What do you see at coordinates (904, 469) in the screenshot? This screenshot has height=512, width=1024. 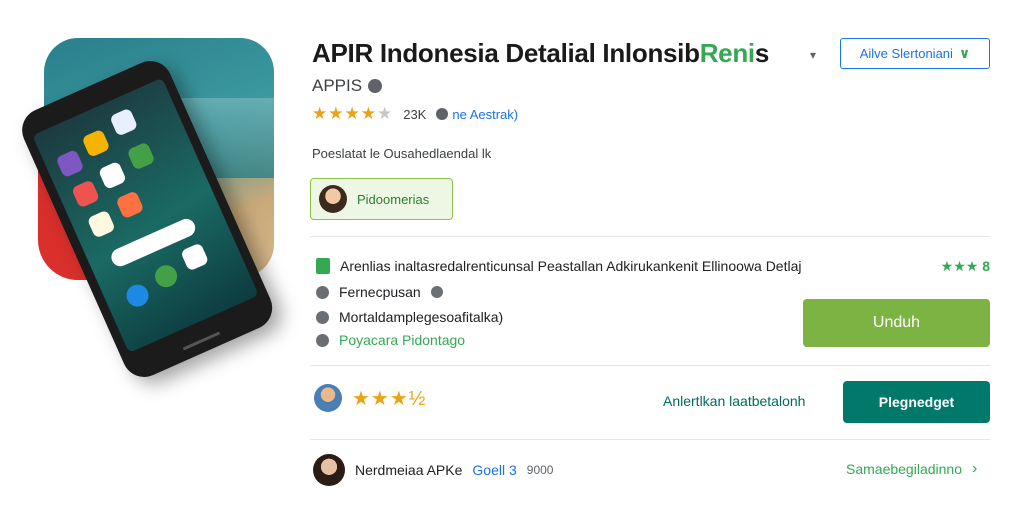 I see `see-more-label: Samaebegiladinno` at bounding box center [904, 469].